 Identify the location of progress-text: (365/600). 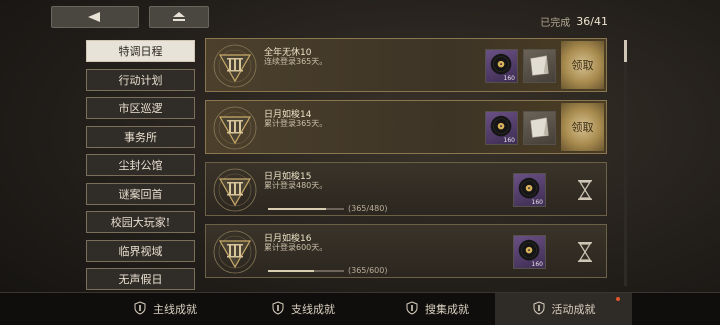
(368, 270).